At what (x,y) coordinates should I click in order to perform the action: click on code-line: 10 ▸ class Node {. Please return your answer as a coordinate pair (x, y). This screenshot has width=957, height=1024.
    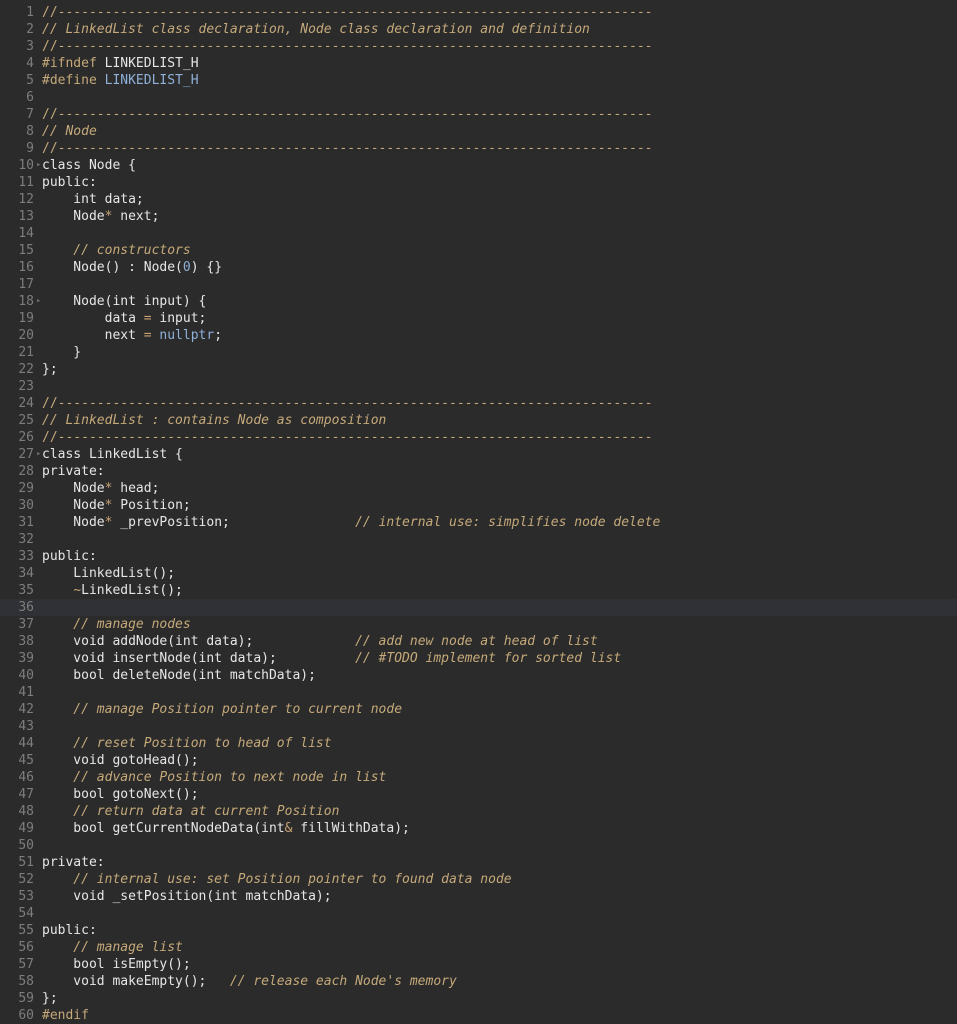
    Looking at the image, I should click on (478, 165).